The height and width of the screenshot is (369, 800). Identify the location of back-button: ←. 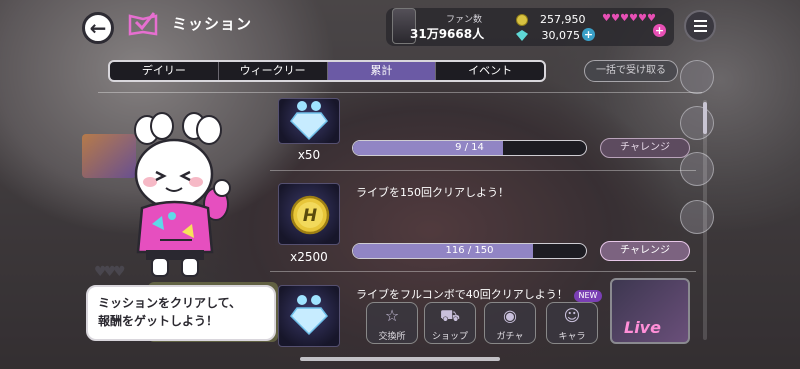
(98, 28).